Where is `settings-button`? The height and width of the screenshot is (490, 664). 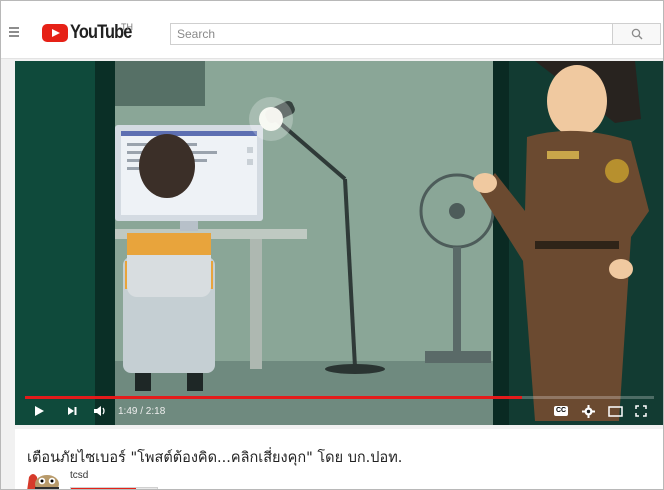
settings-button is located at coordinates (588, 411).